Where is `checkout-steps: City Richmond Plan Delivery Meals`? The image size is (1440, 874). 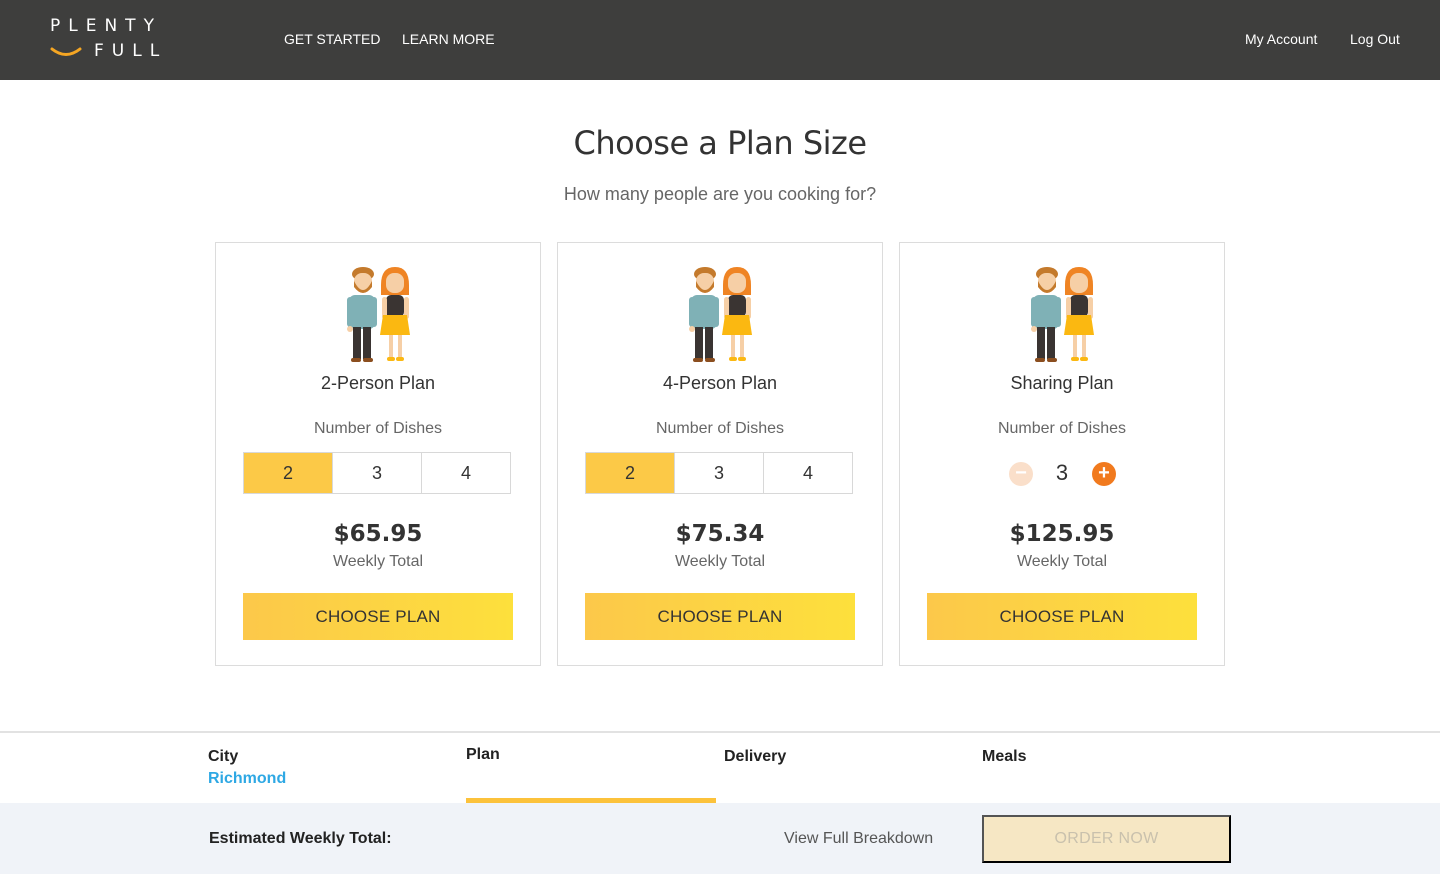 checkout-steps: City Richmond Plan Delivery Meals is located at coordinates (720, 767).